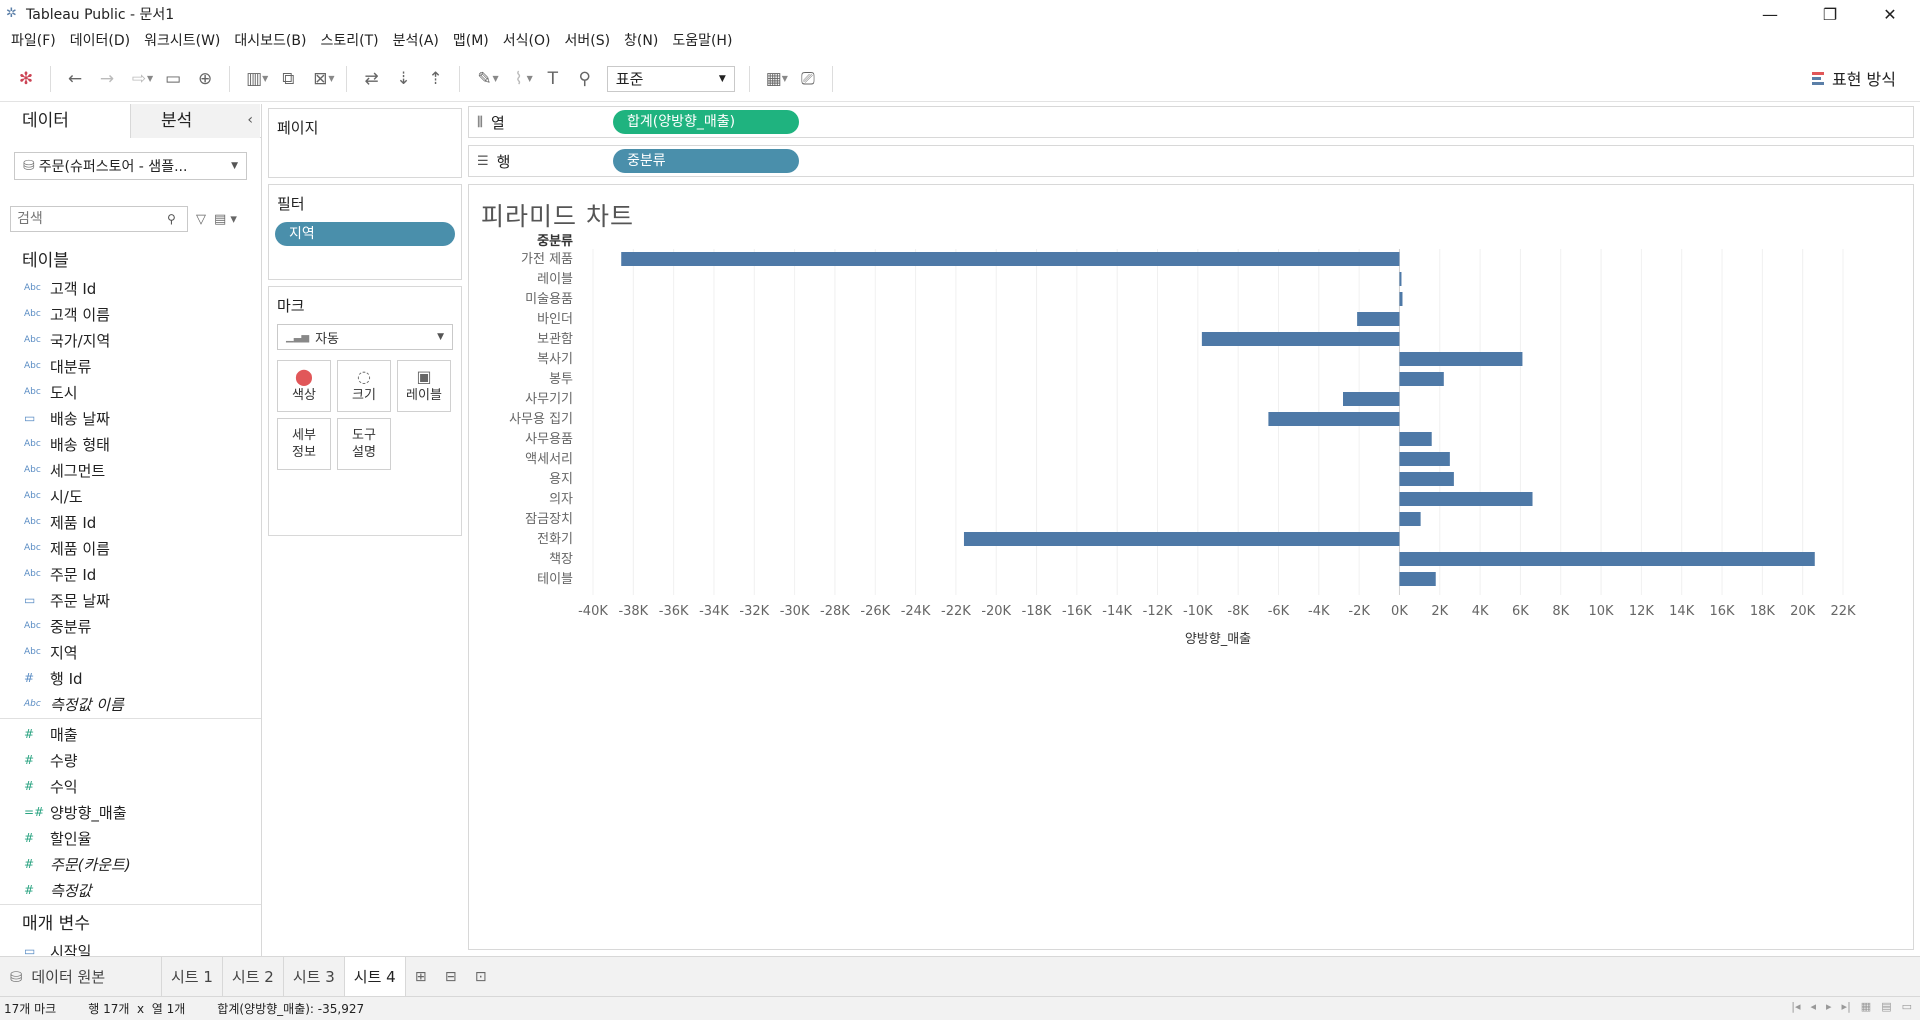  What do you see at coordinates (182, 41) in the screenshot?
I see `menu-item: 워크시트(W)` at bounding box center [182, 41].